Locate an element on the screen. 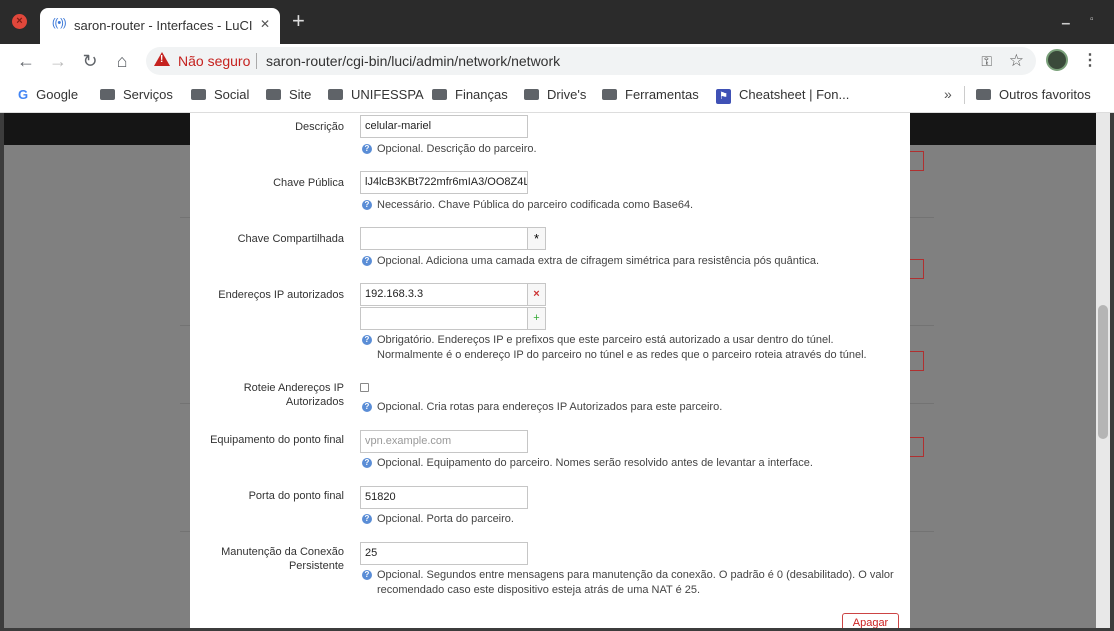 This screenshot has width=1114, height=631. remove-ip-button: × is located at coordinates (536, 294).